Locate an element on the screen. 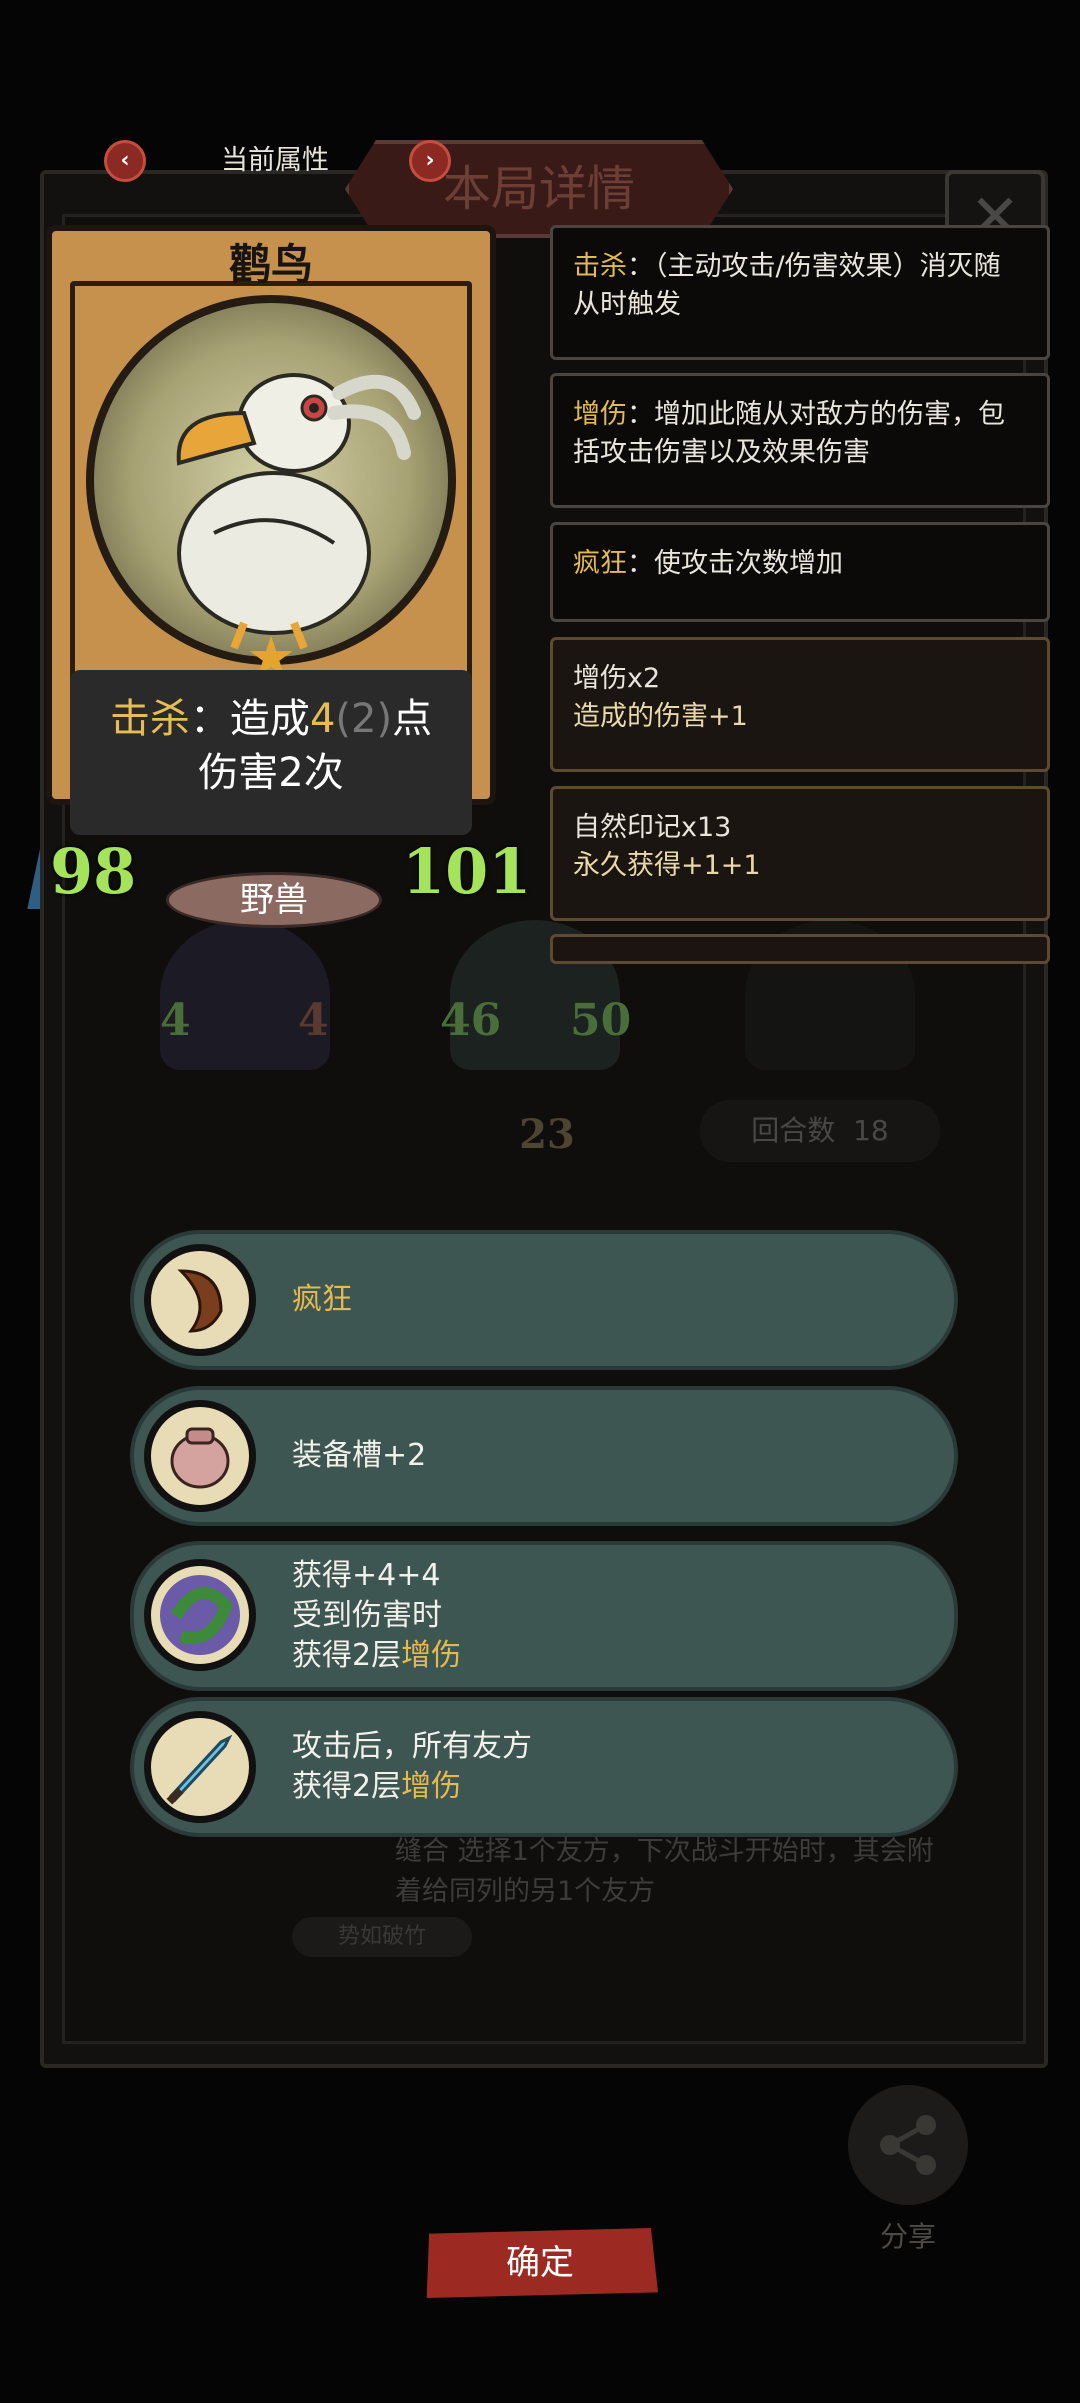 Image resolution: width=1080 pixels, height=2403 pixels. buff-box-sub: 永久获得+1+1 is located at coordinates (667, 865).